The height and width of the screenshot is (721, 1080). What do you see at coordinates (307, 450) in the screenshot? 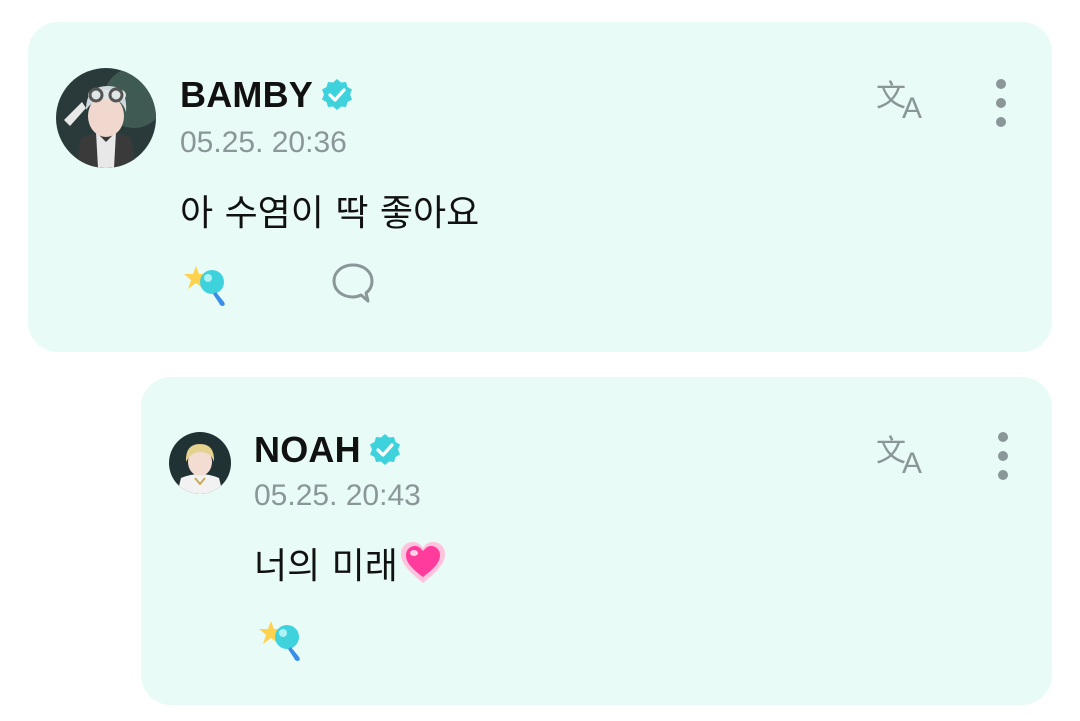
I see `author-name: NOAH` at bounding box center [307, 450].